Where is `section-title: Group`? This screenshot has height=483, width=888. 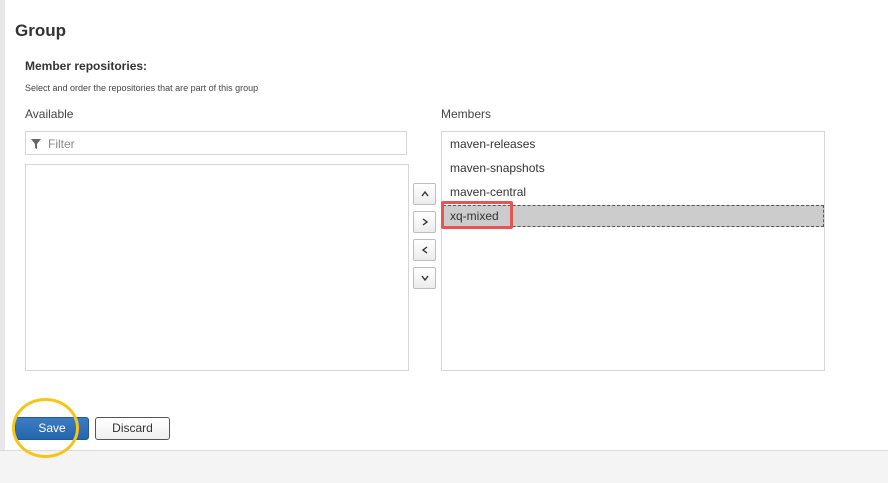
section-title: Group is located at coordinates (40, 30).